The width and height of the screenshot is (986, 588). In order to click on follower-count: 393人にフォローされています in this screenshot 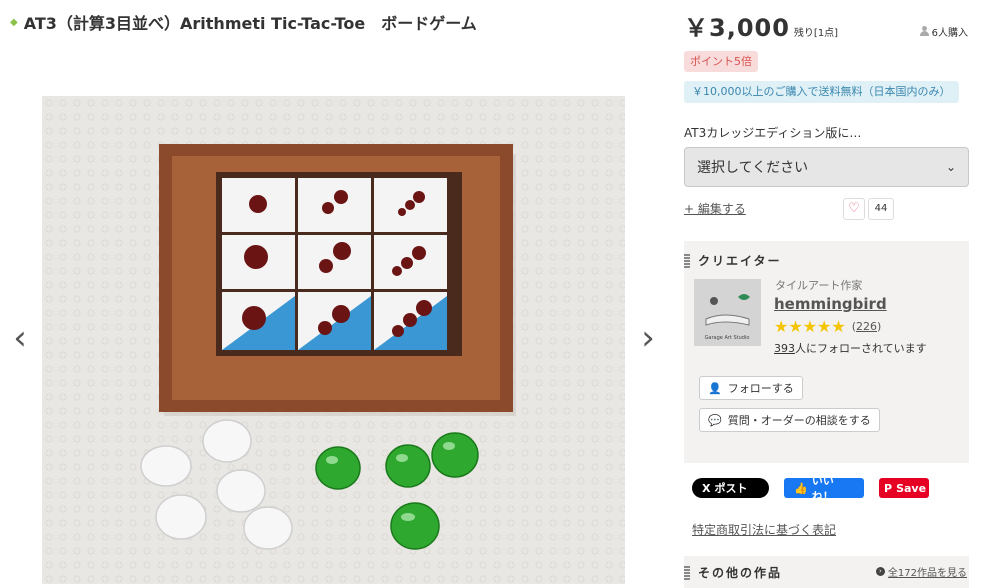, I will do `click(850, 348)`.